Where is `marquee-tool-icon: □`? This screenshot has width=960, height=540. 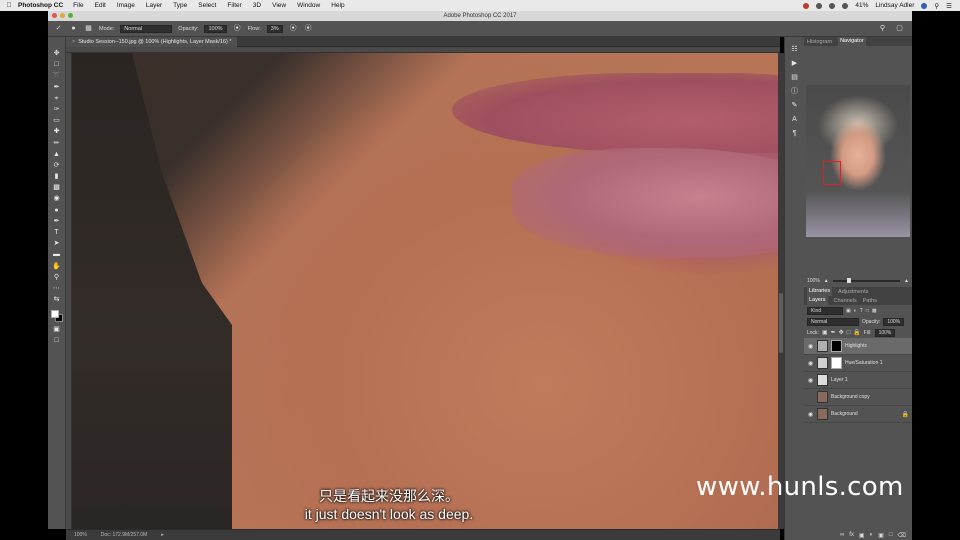
marquee-tool-icon: □ is located at coordinates (57, 64).